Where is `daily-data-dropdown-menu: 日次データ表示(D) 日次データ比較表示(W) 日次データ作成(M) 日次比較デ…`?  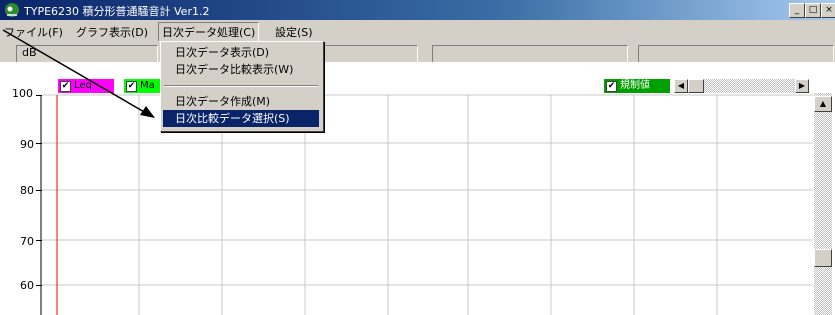 daily-data-dropdown-menu: 日次データ表示(D) 日次データ比較表示(W) 日次データ作成(M) 日次比較デ… is located at coordinates (242, 86).